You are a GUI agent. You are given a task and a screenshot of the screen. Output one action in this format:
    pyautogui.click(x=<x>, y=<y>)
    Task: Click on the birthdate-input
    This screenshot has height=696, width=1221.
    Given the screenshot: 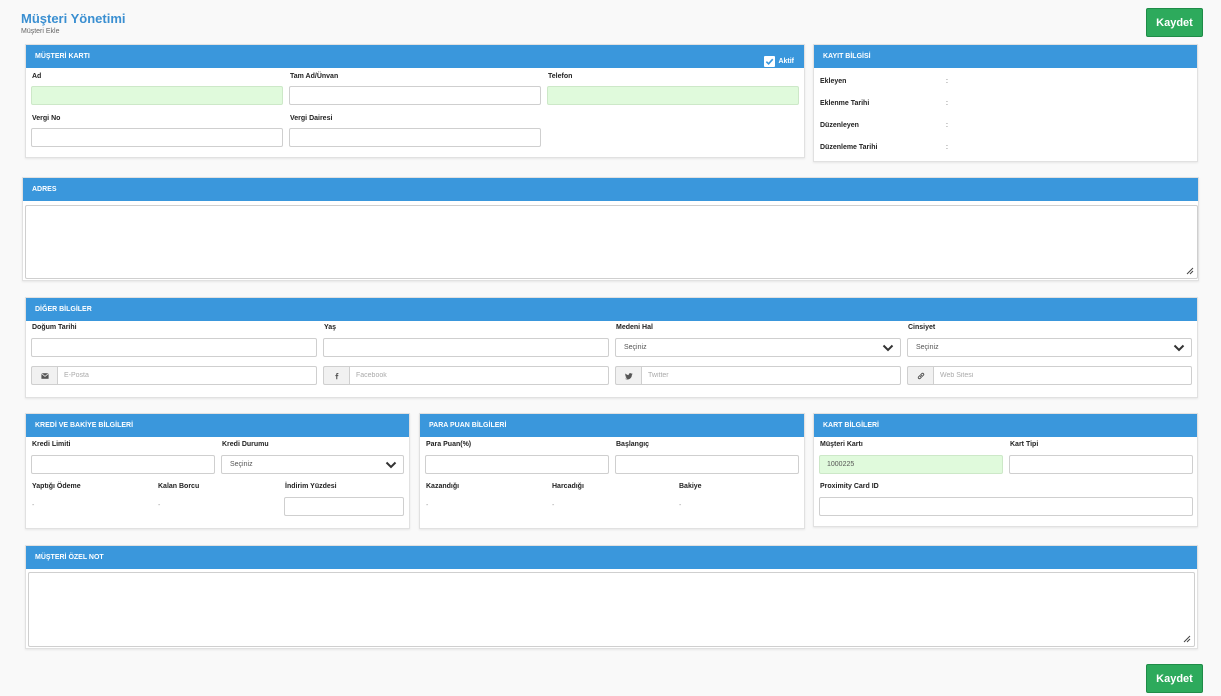 What is the action you would take?
    pyautogui.click(x=174, y=347)
    